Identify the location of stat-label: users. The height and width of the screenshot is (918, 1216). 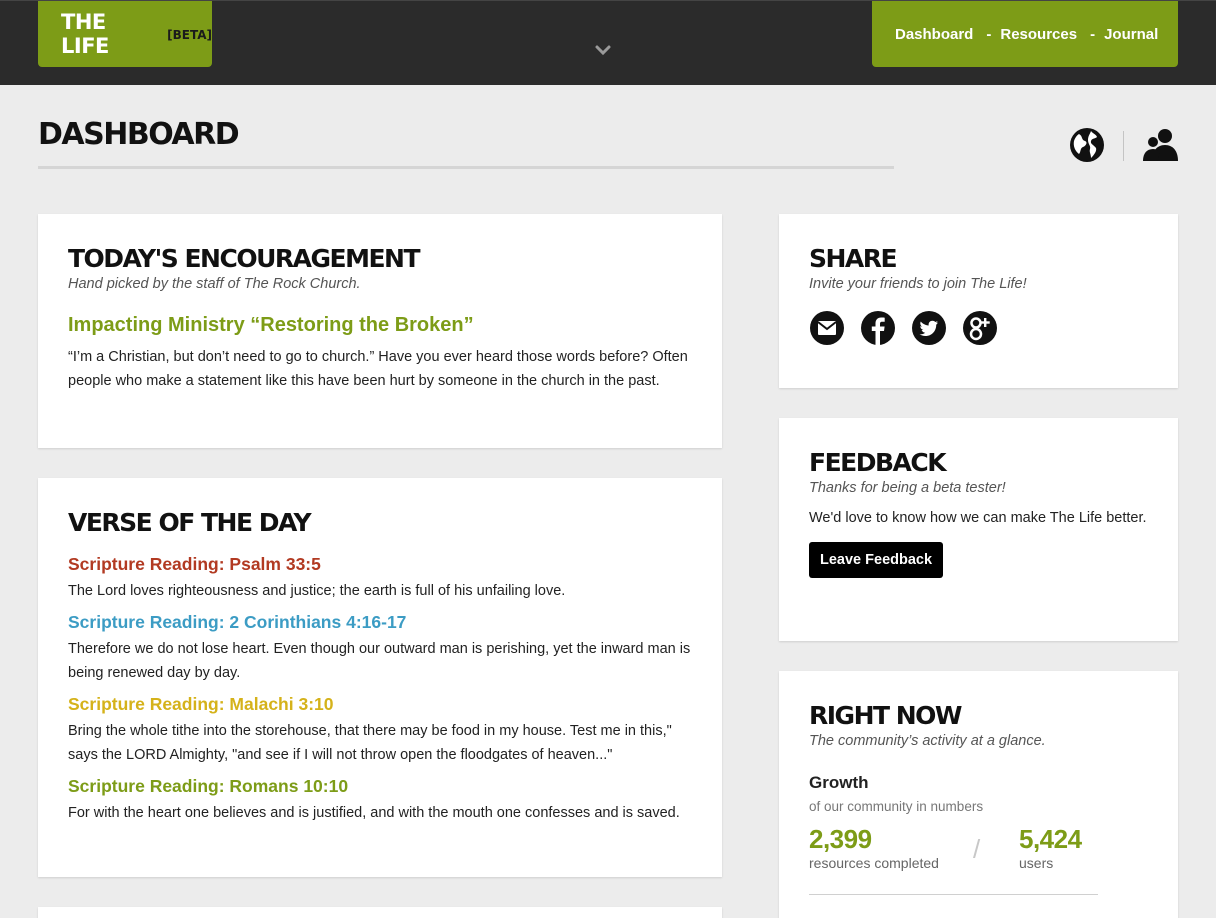
(1036, 863).